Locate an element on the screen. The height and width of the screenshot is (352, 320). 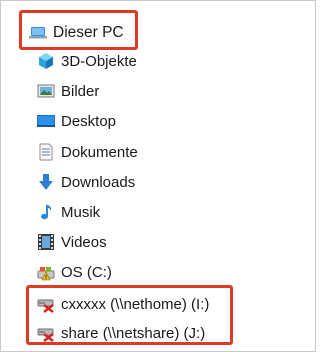
tree-item-this-pc: Dieser PC is located at coordinates (76, 33).